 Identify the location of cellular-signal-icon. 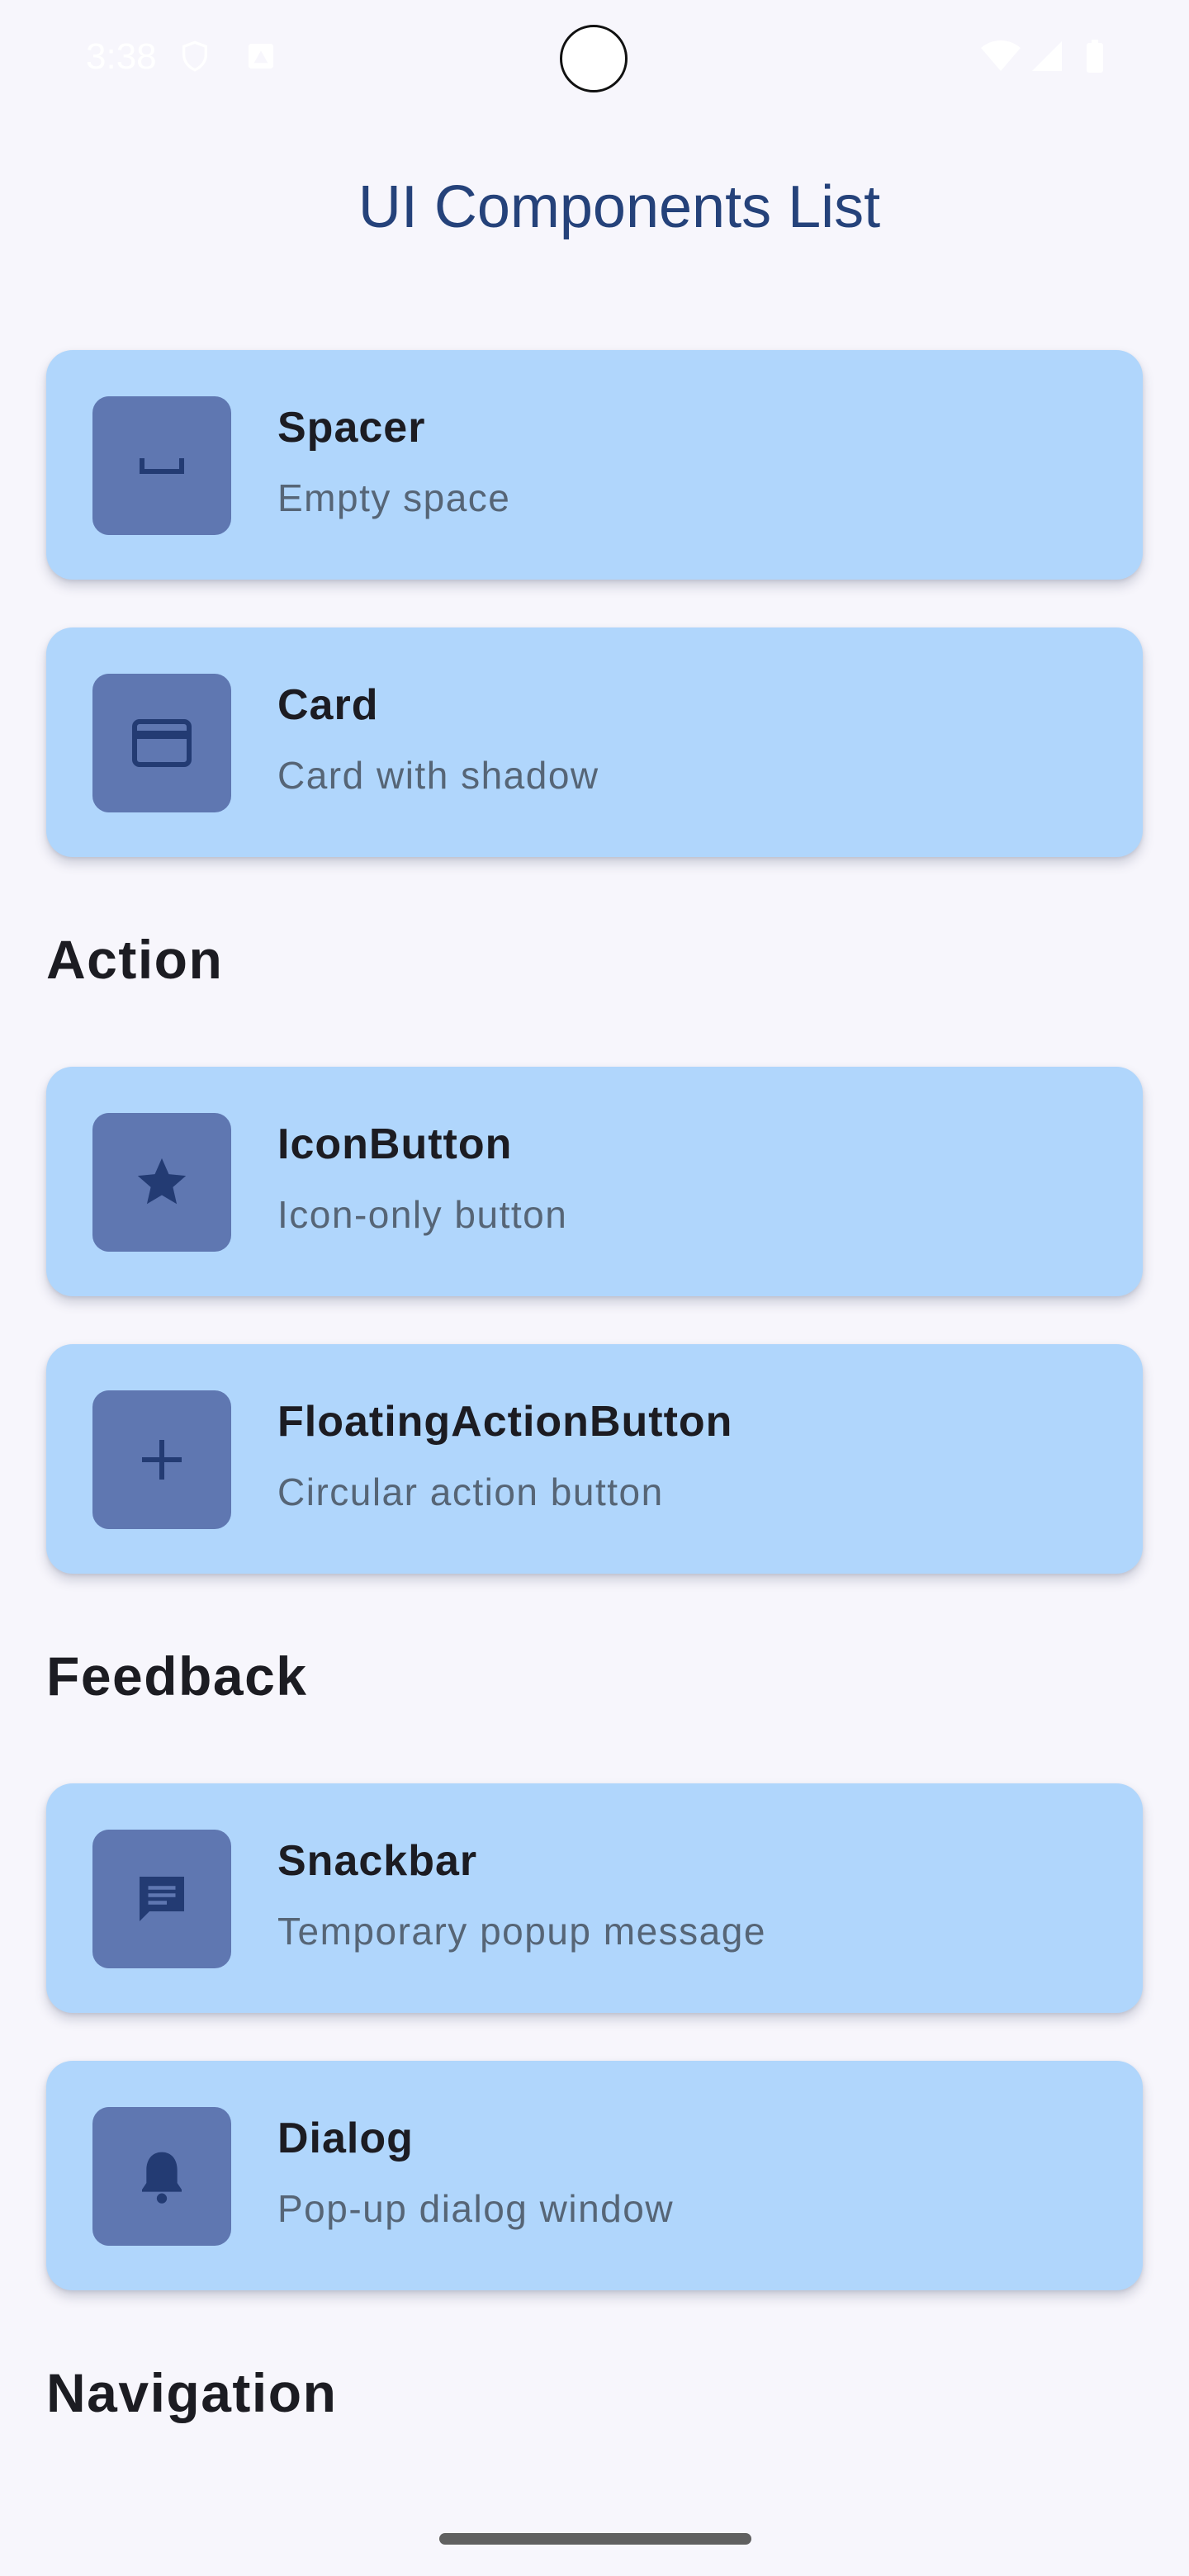
(1046, 56).